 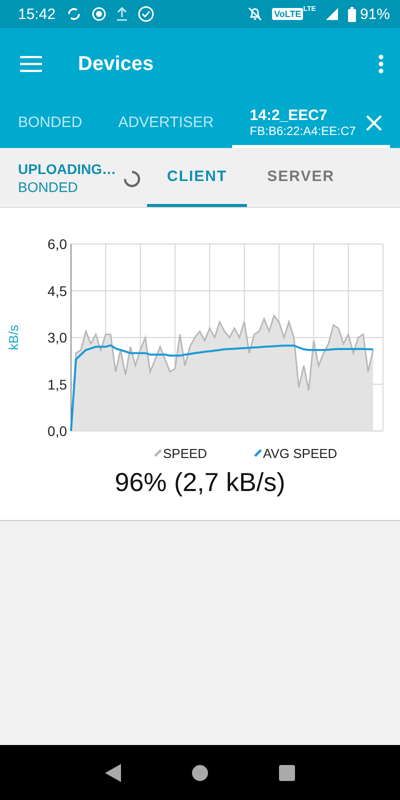 What do you see at coordinates (116, 64) in the screenshot?
I see `app-title: Devices` at bounding box center [116, 64].